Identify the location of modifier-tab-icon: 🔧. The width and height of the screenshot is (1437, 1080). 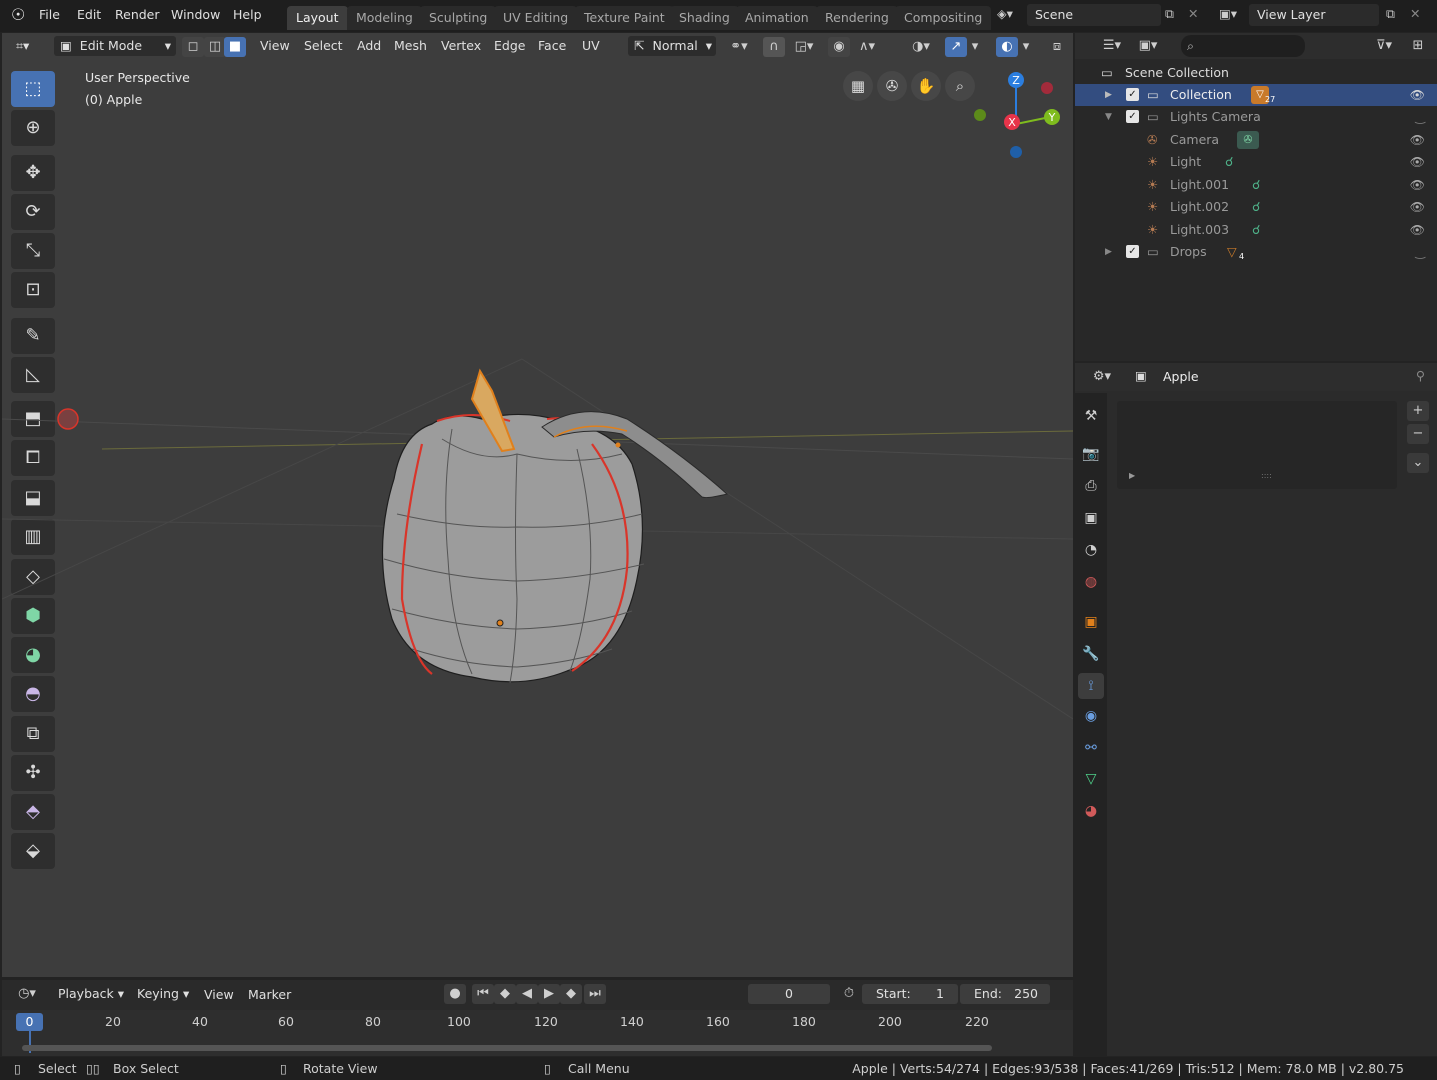
(1091, 654).